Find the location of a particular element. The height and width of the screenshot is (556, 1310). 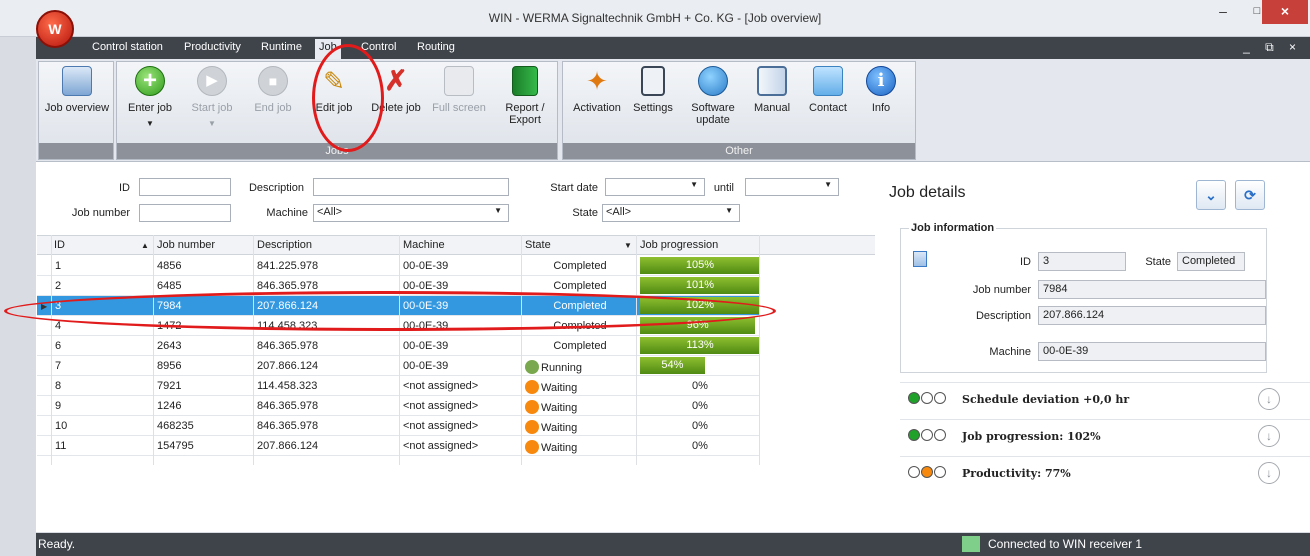

filter-state-value: <All> is located at coordinates (619, 212).